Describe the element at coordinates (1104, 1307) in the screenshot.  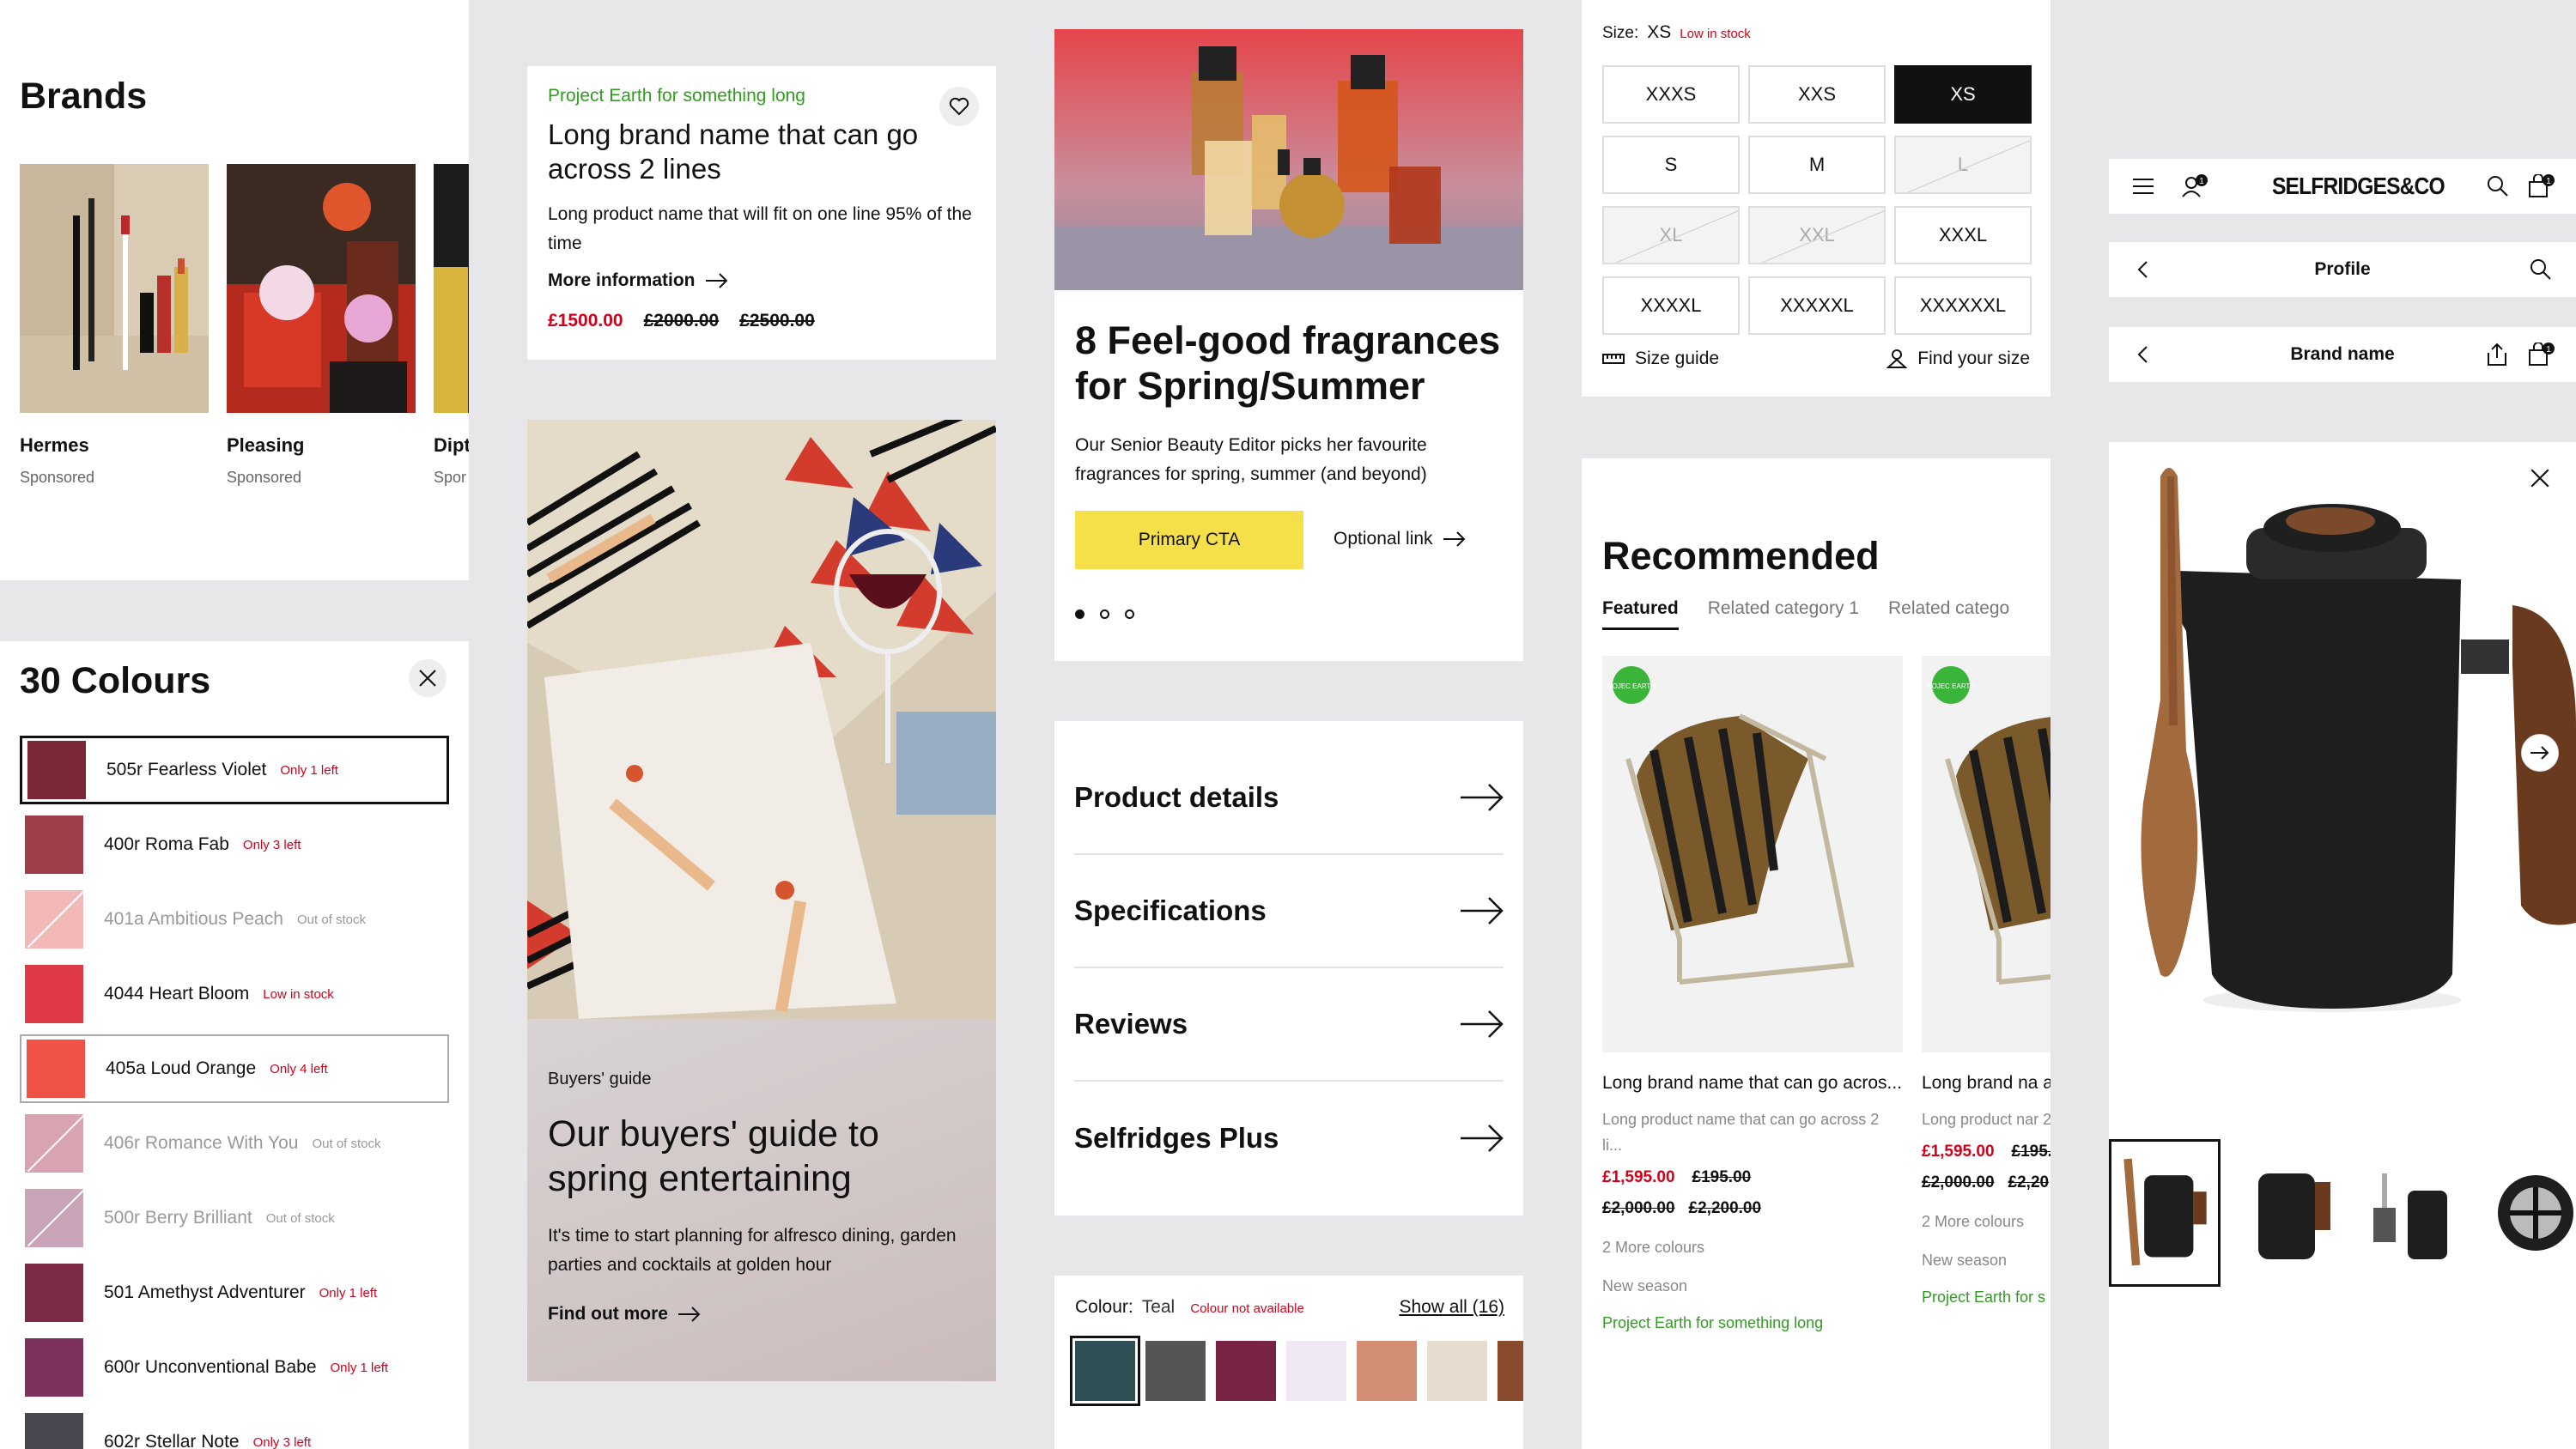
I see `colour-label: Colour:` at that location.